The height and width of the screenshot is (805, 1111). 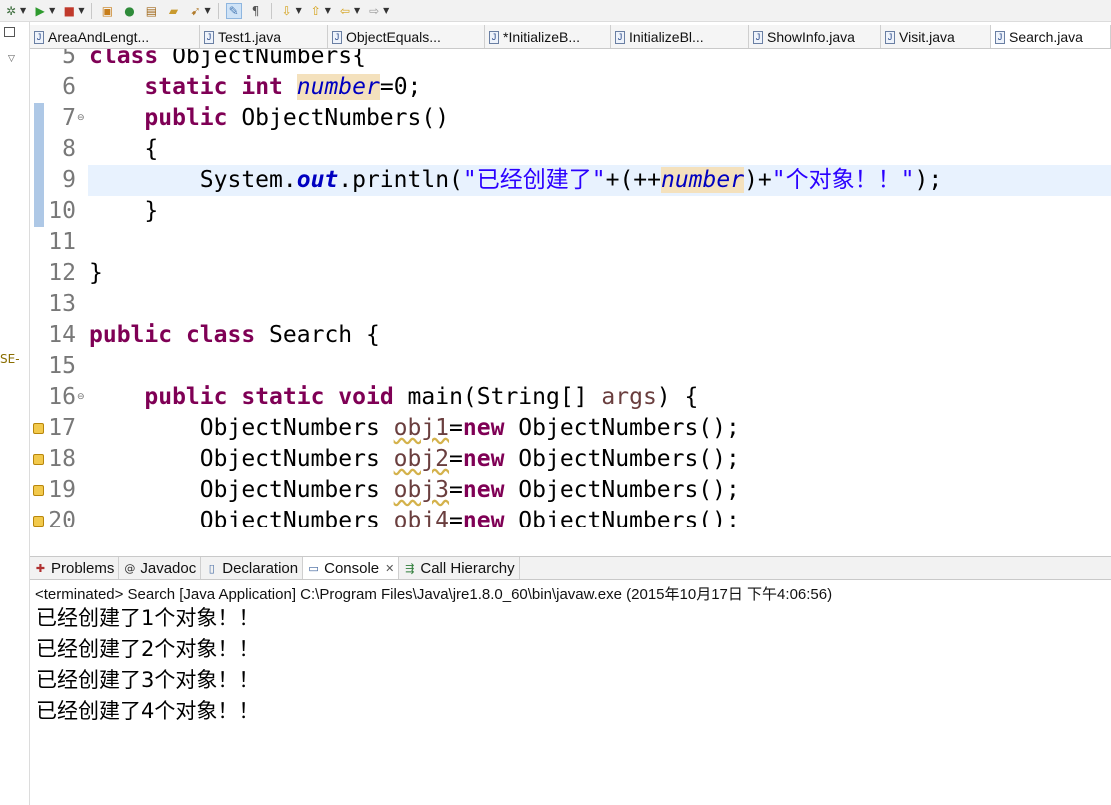 I want to click on run-button: ▶ ▼, so click(x=43, y=11).